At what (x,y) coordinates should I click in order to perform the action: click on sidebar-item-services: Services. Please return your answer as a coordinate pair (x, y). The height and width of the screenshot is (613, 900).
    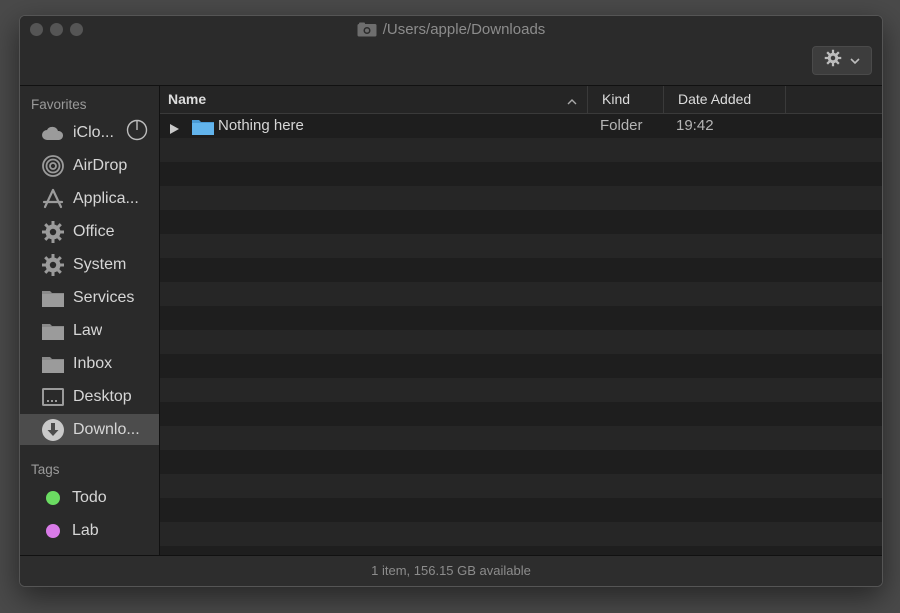
    Looking at the image, I should click on (89, 297).